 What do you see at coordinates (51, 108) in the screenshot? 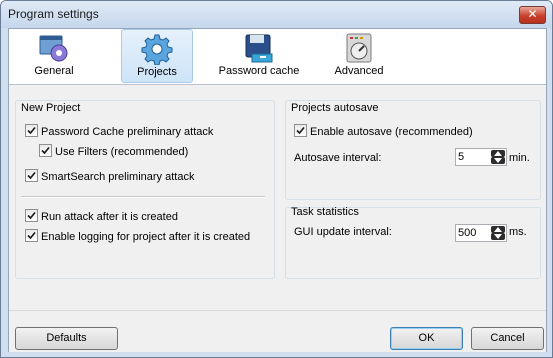
I see `new-project-title: New Project` at bounding box center [51, 108].